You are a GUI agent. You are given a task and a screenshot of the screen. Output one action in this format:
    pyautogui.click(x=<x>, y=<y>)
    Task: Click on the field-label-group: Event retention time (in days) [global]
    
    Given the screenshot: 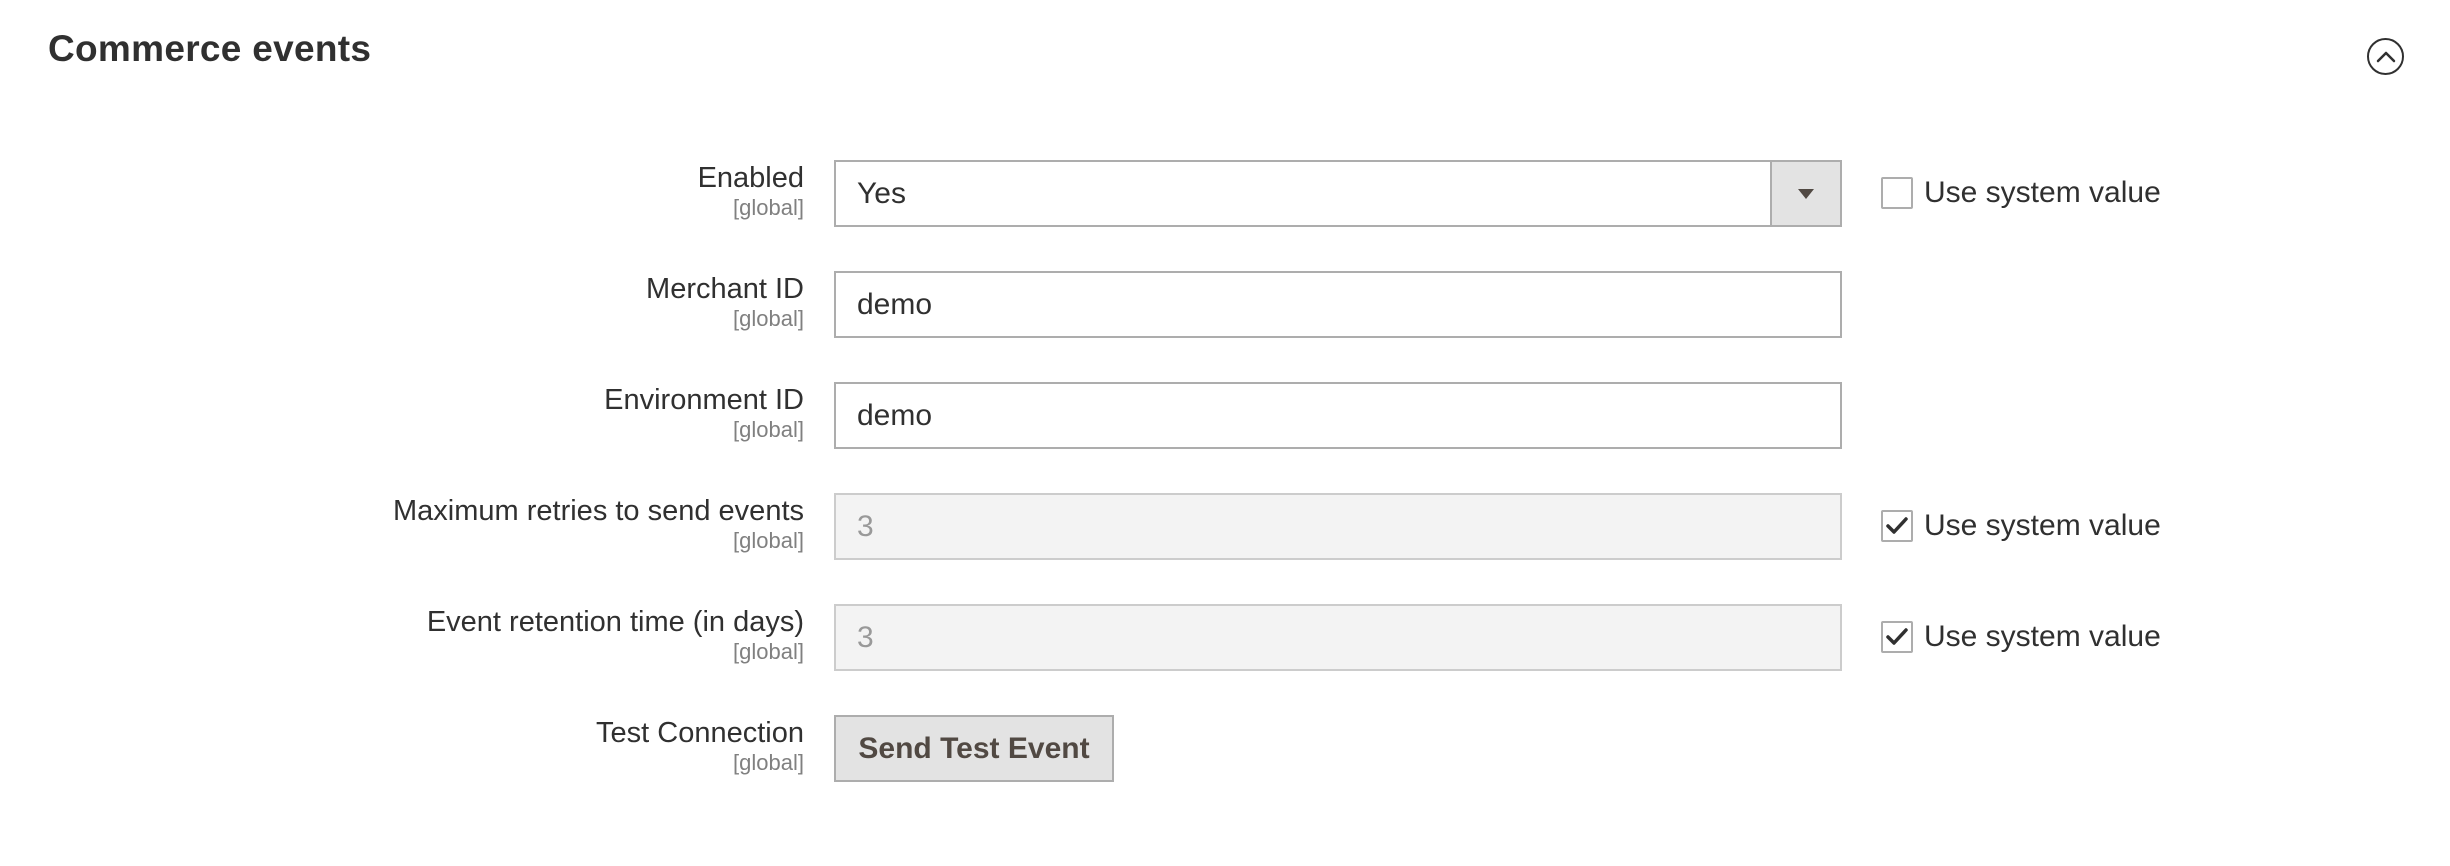 What is the action you would take?
    pyautogui.click(x=615, y=634)
    